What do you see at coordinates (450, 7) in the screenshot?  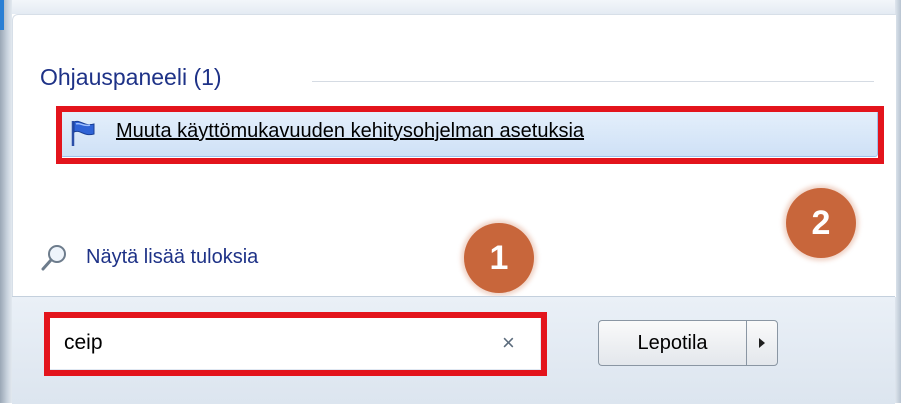 I see `window-frame-top` at bounding box center [450, 7].